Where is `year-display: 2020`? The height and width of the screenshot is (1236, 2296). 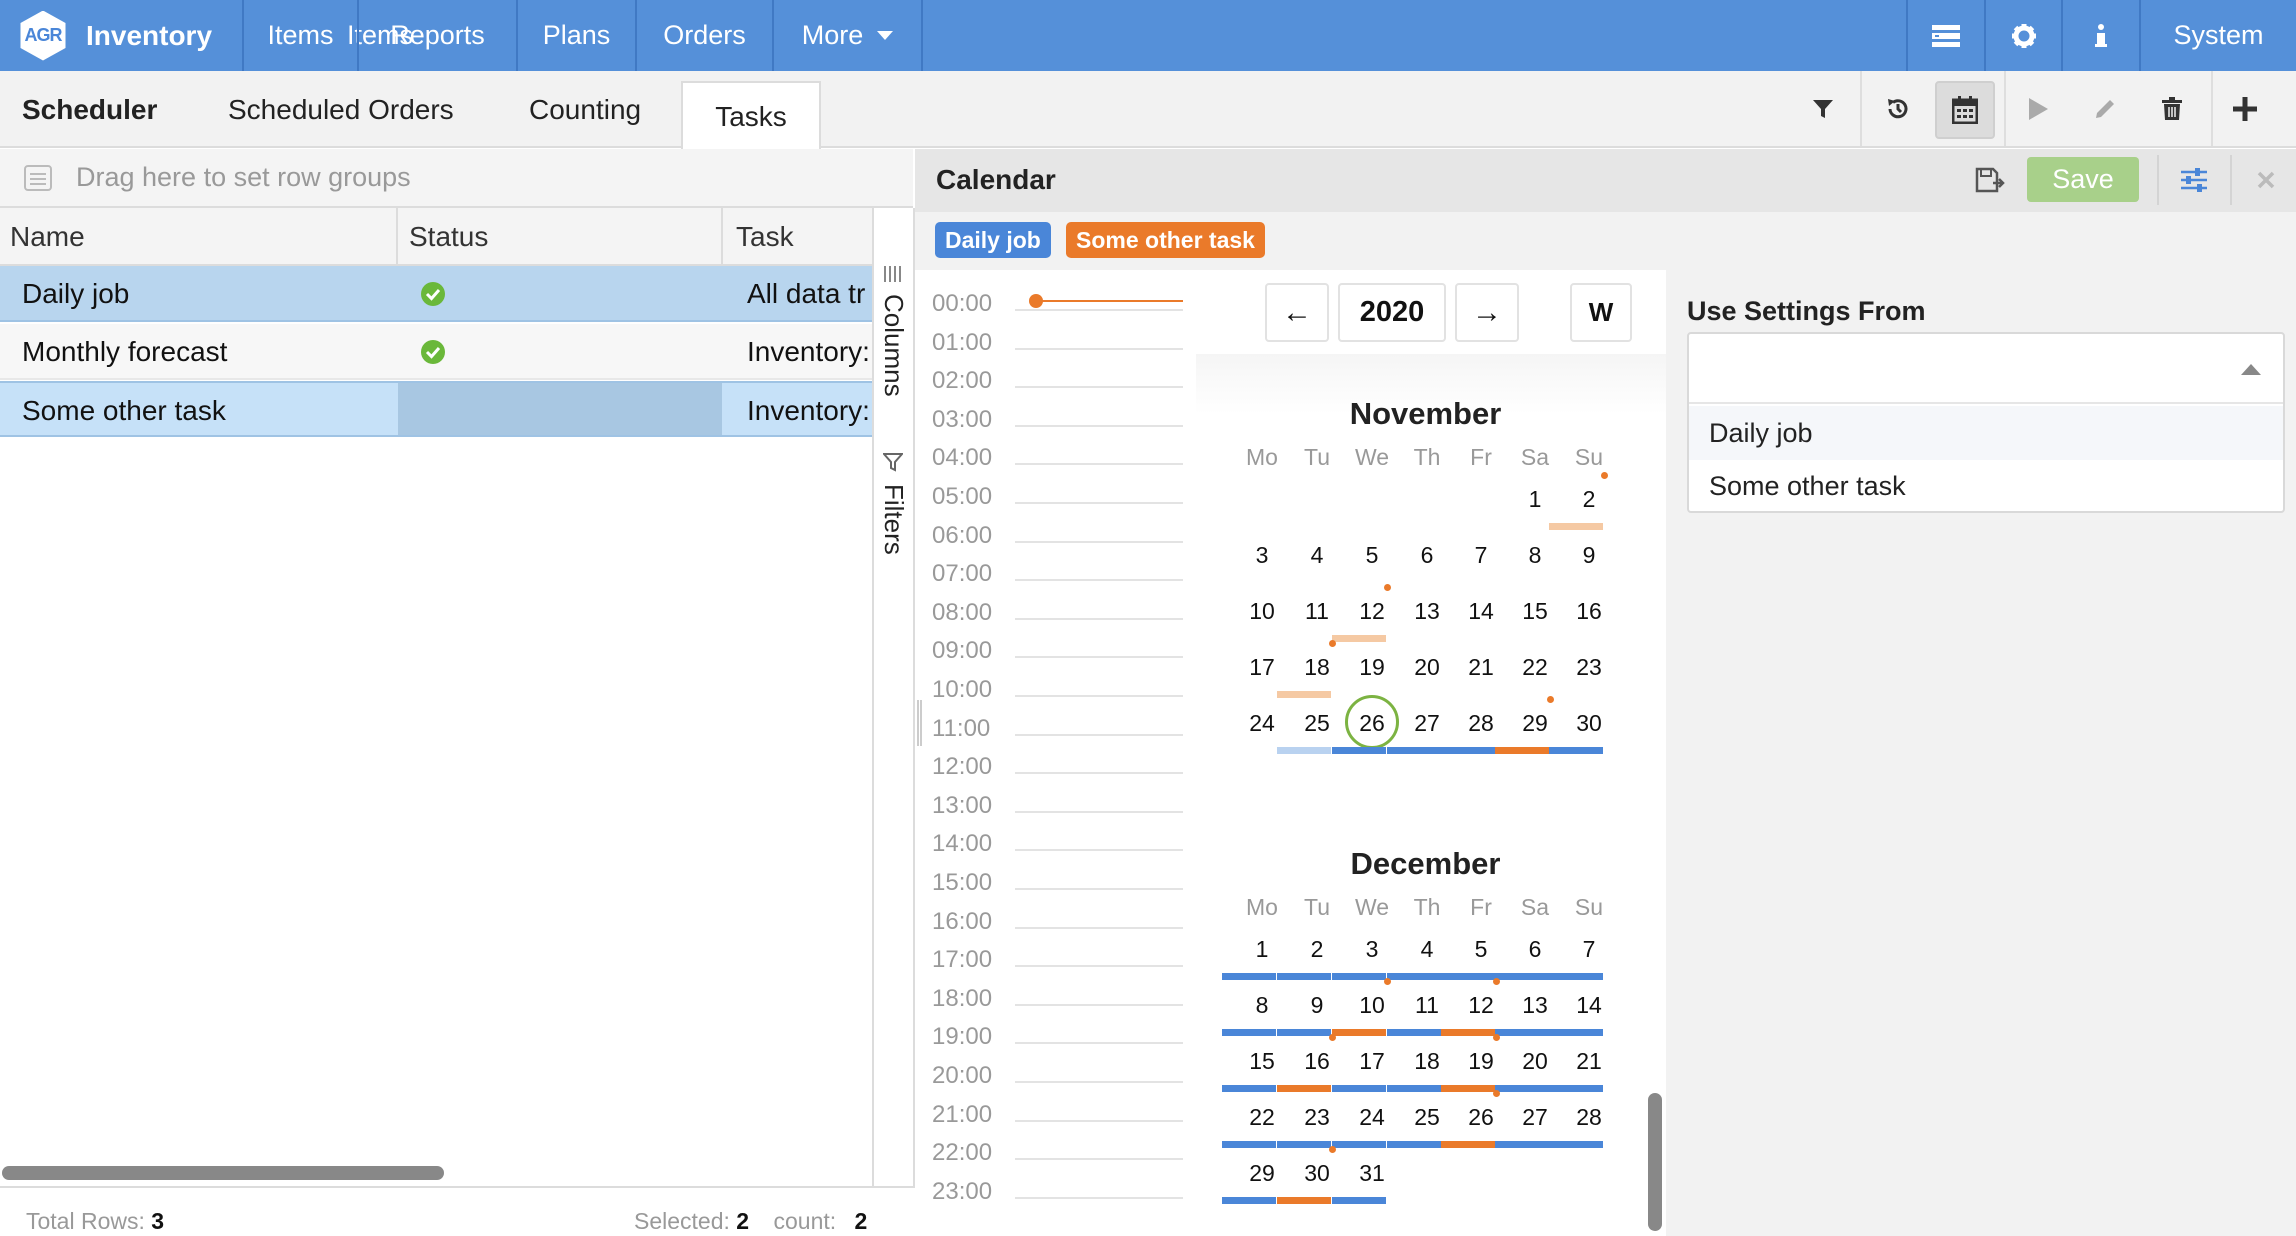 year-display: 2020 is located at coordinates (1392, 312).